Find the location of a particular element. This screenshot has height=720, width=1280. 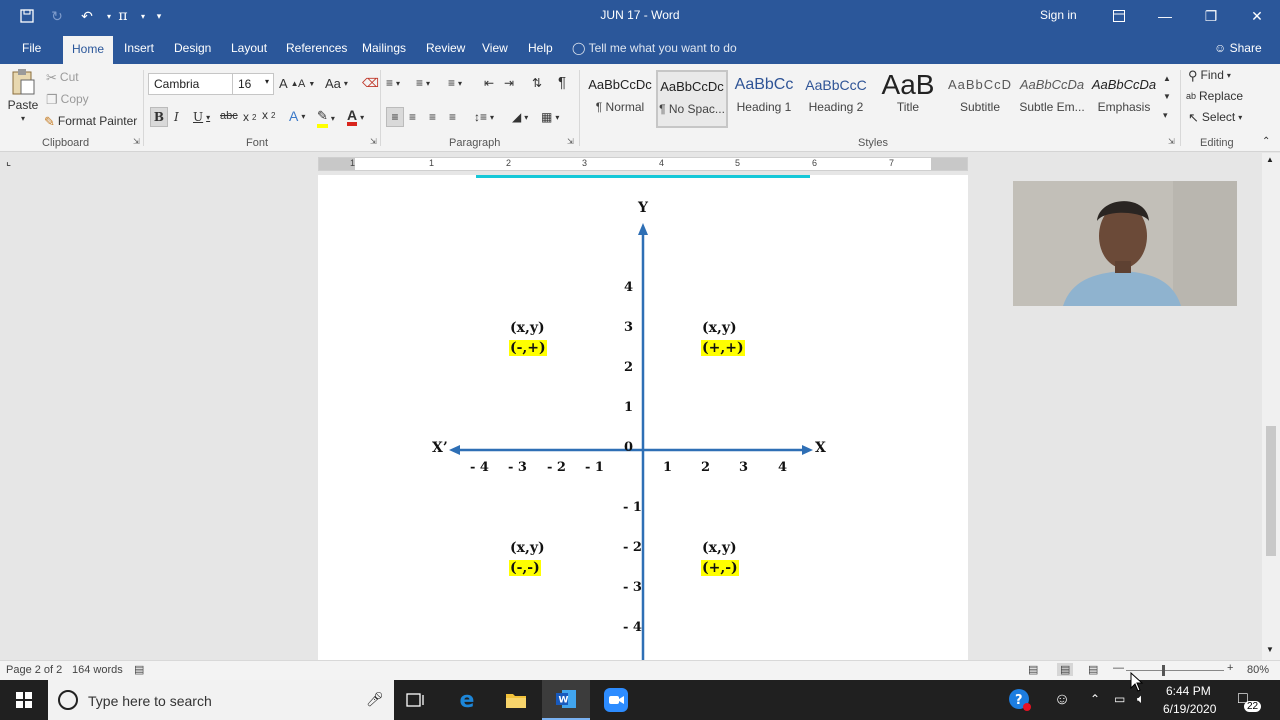

vertical-scrollbar: ▲ ▼ is located at coordinates (1271, 406).